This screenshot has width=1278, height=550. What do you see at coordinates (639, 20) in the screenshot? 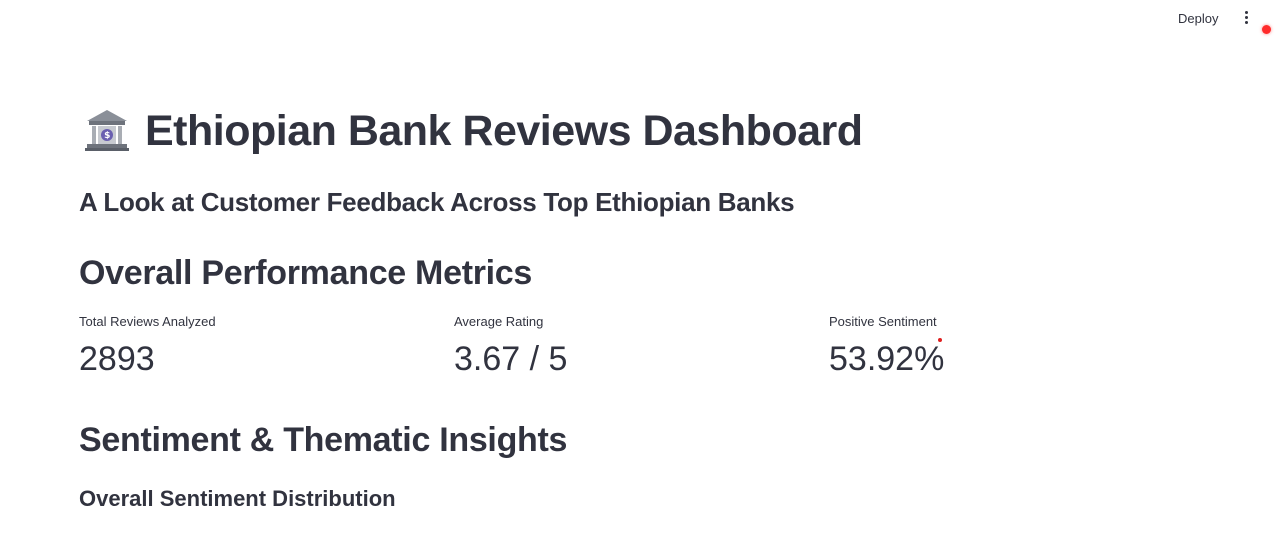
I see `app-header: Deploy` at bounding box center [639, 20].